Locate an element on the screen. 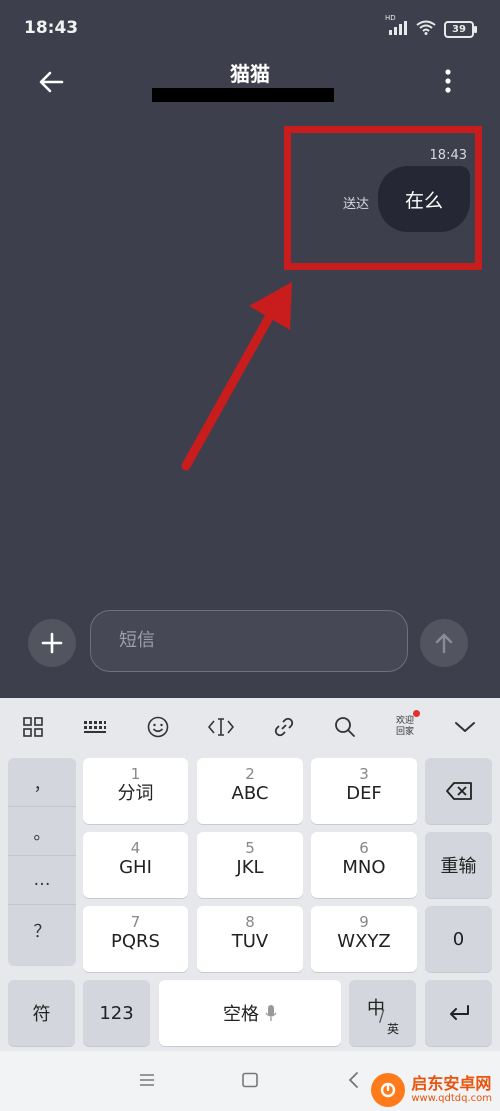 The width and height of the screenshot is (500, 1111). enter-key is located at coordinates (458, 1013).